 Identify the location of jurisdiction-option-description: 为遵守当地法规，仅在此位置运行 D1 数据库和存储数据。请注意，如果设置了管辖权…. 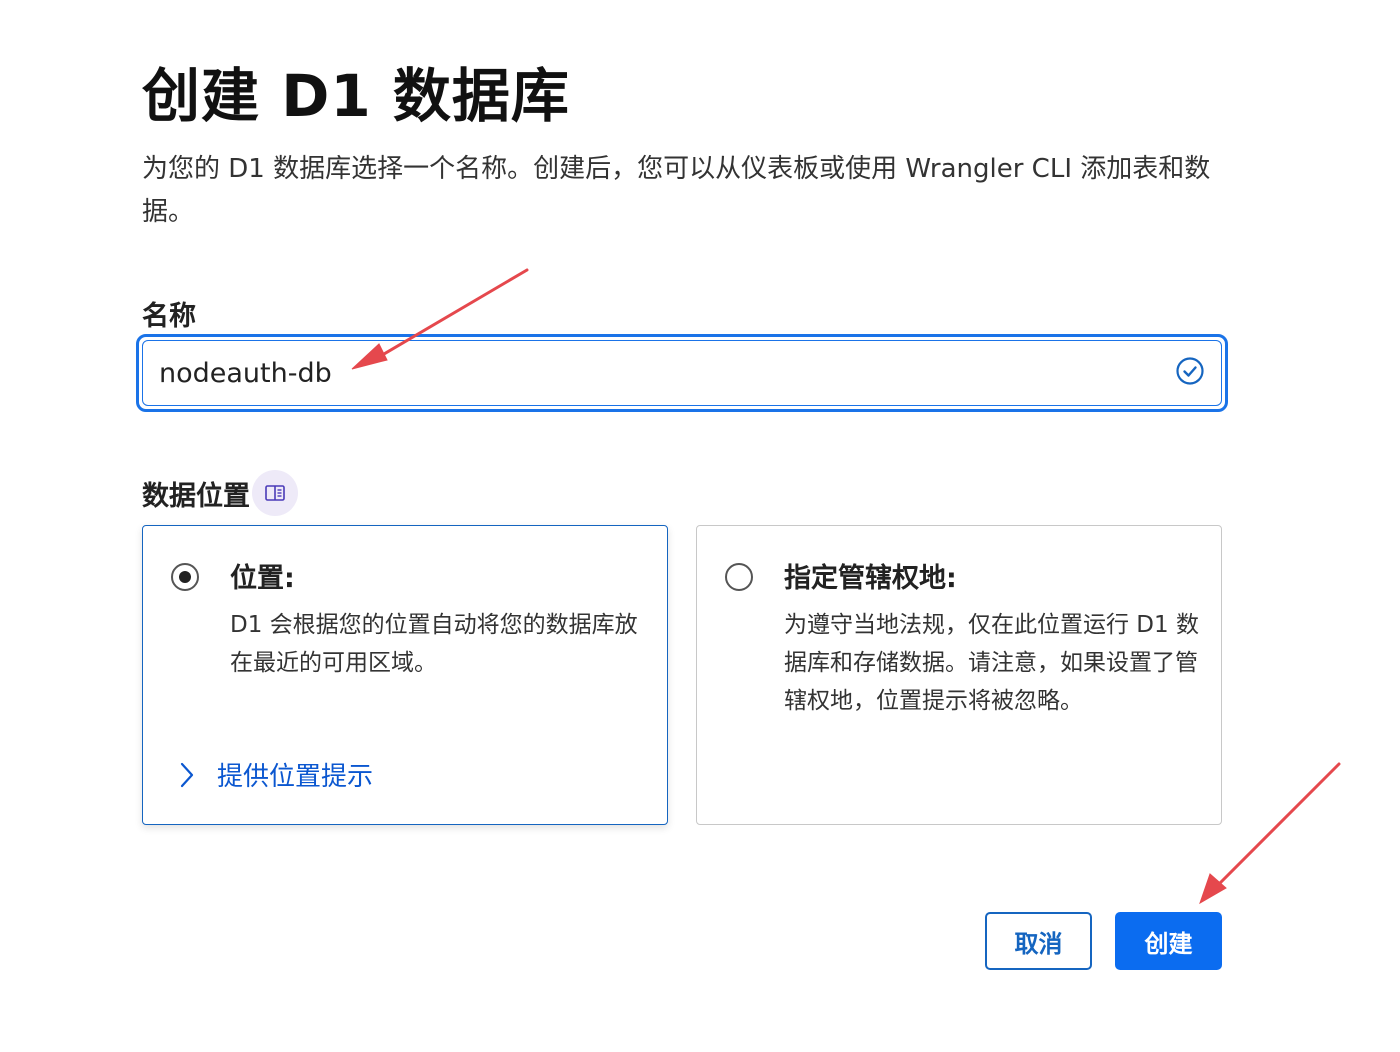
(991, 663).